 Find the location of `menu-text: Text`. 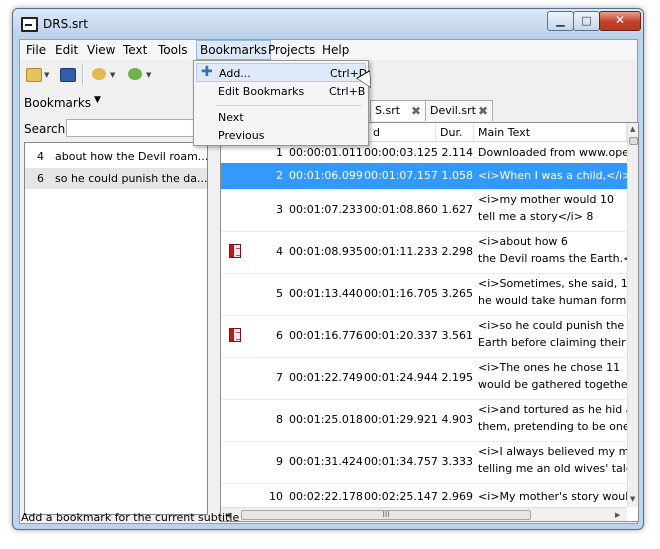

menu-text: Text is located at coordinates (135, 50).